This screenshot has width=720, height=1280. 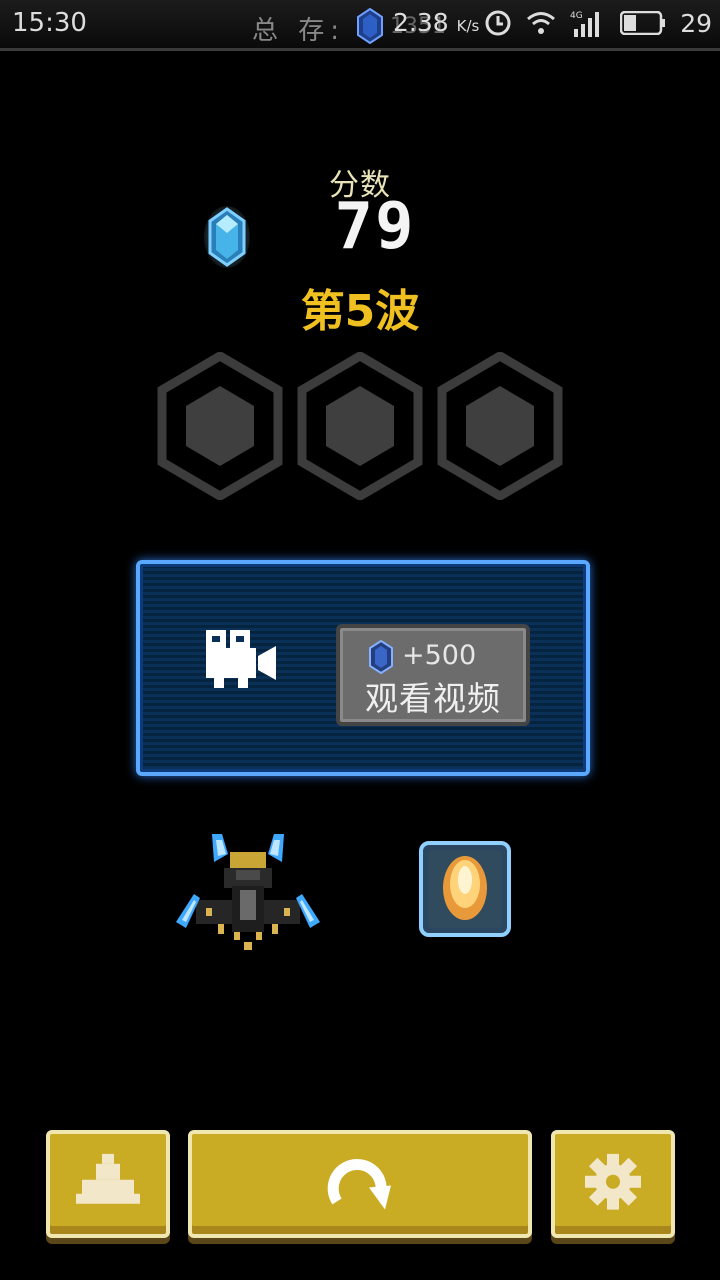 I want to click on status-bar: 15:30 总 存: 1351 2.38 K/s 4G 29, so click(x=360, y=25).